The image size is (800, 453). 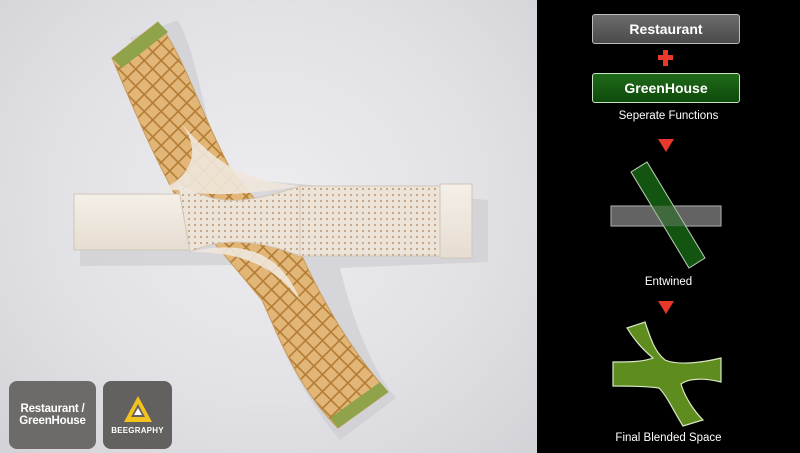 I want to click on project-badge: Restaurant / GreenHouse, so click(x=52, y=415).